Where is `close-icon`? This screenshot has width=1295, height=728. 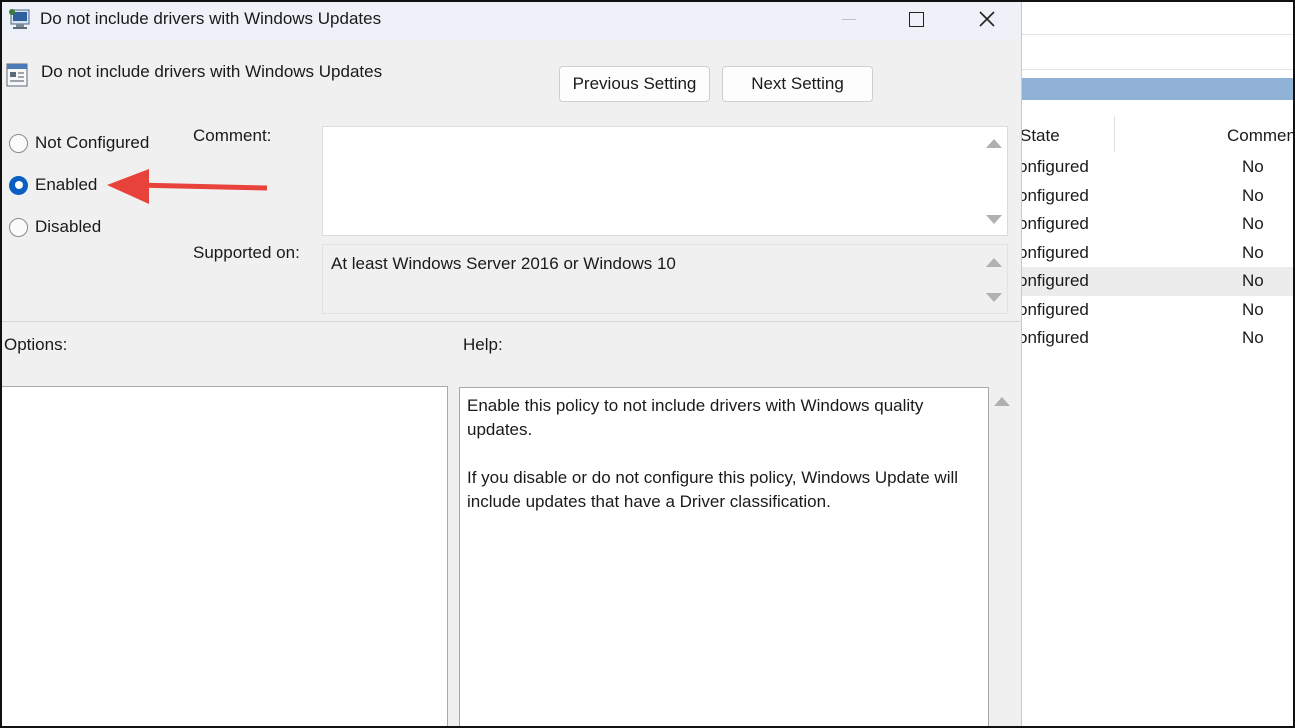
close-icon is located at coordinates (987, 19).